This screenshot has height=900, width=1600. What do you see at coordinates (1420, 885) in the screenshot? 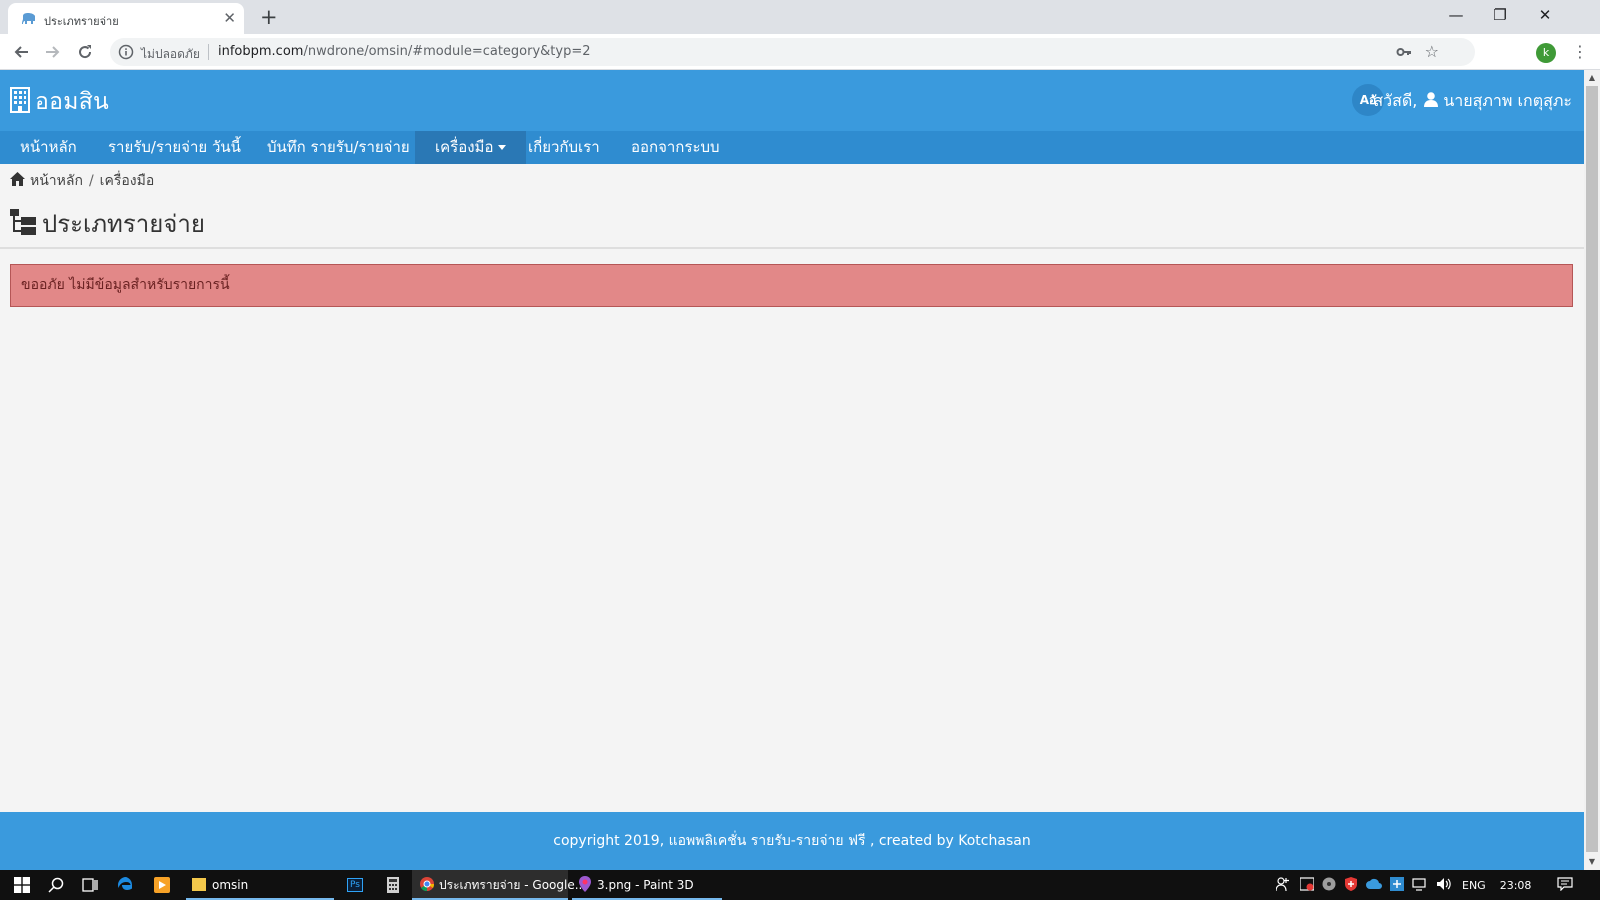
I see `wifi-icon` at bounding box center [1420, 885].